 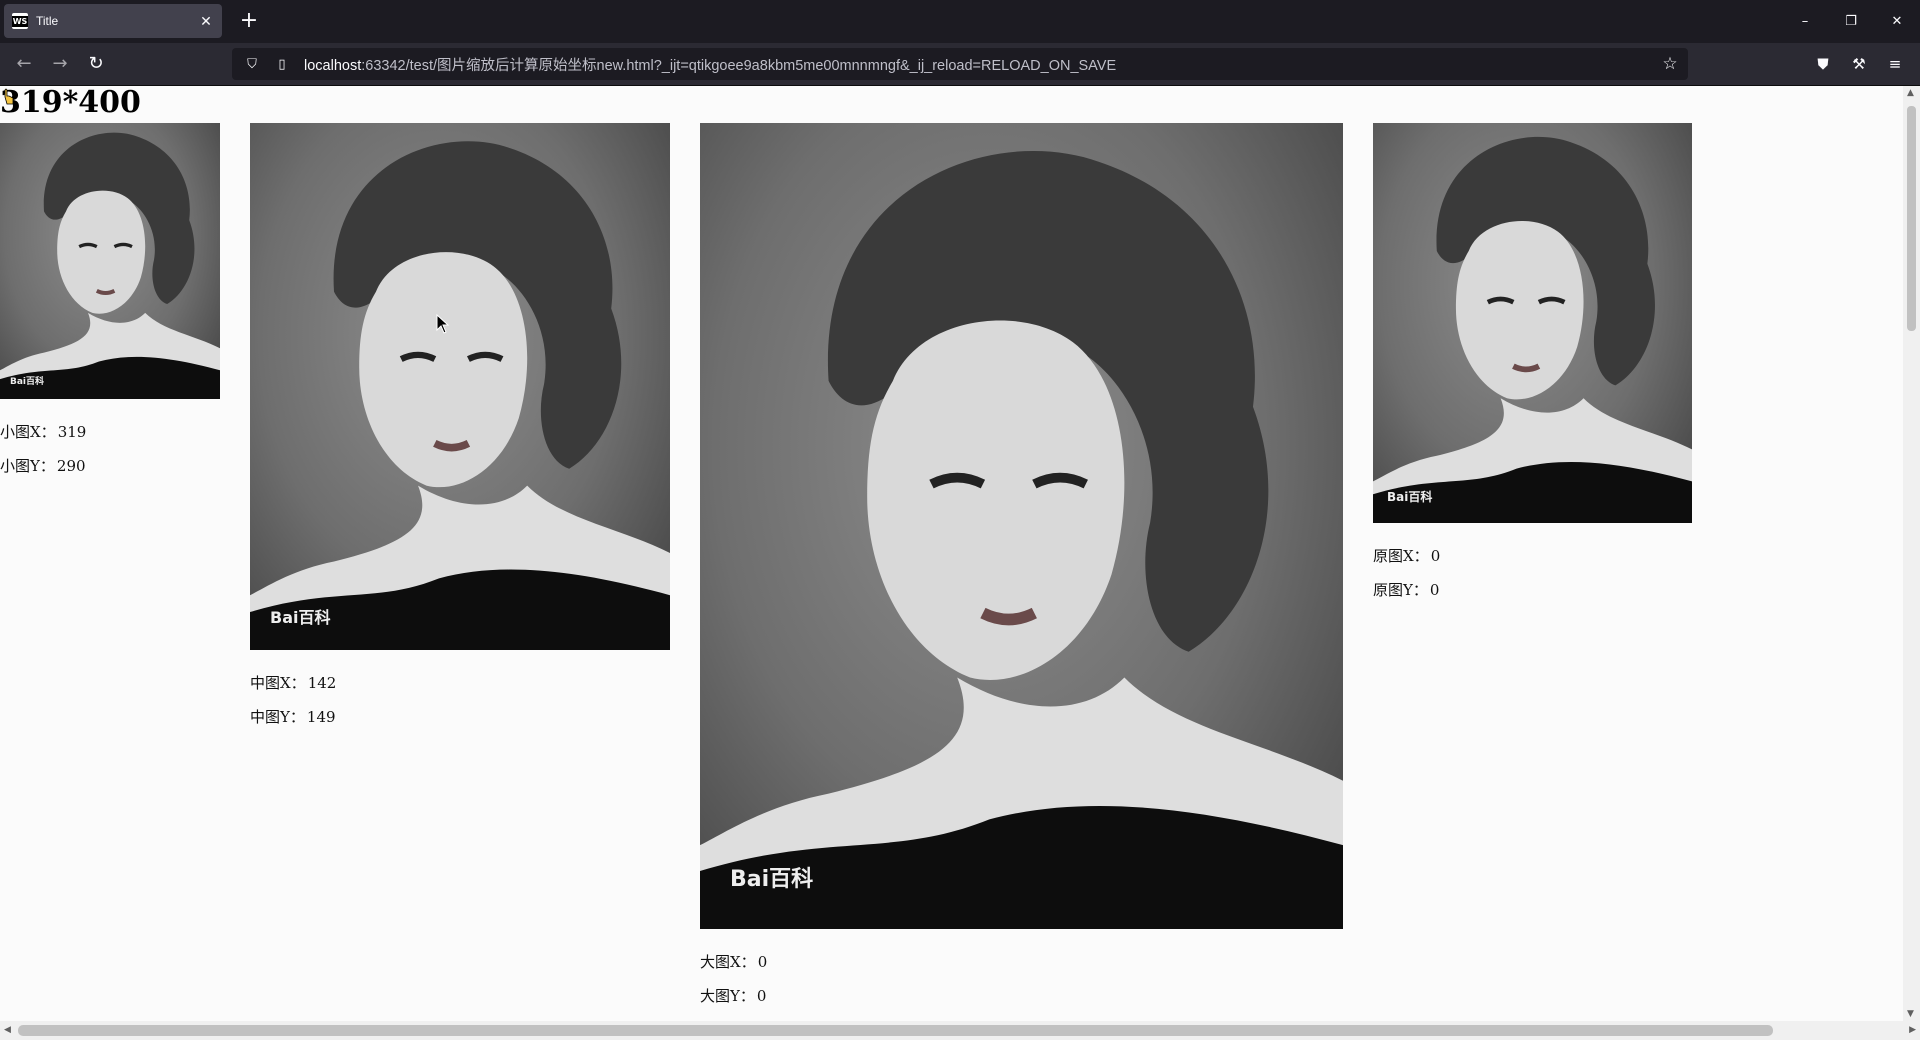 I want to click on tab-bar: WS Title ✕ + – ❐ ✕, so click(x=960, y=21).